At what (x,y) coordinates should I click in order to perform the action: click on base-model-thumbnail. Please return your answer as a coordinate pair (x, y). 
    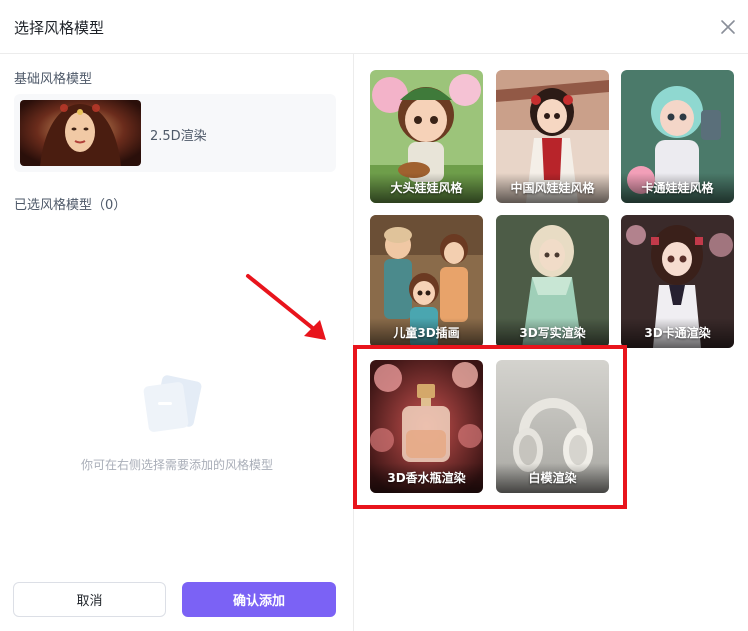
    Looking at the image, I should click on (80, 133).